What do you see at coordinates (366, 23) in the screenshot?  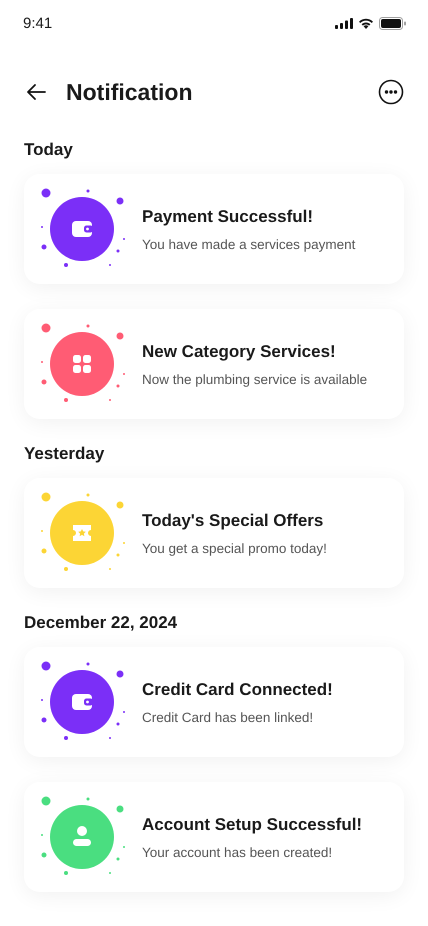 I see `wifi-icon` at bounding box center [366, 23].